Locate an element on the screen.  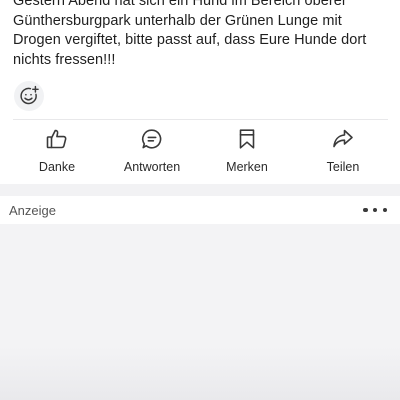
thank-button: Danke is located at coordinates (57, 150).